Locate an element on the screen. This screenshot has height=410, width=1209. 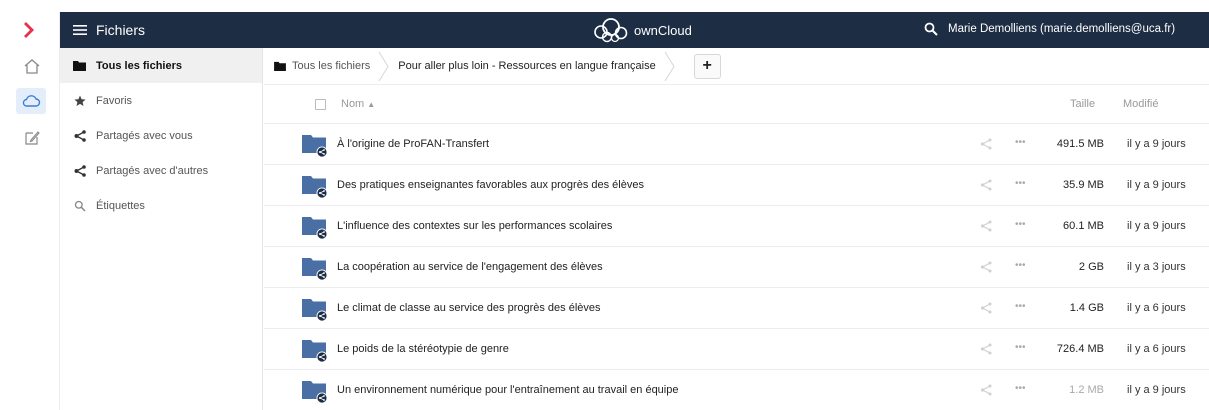
sort-ascending-icon: ▲ is located at coordinates (371, 104).